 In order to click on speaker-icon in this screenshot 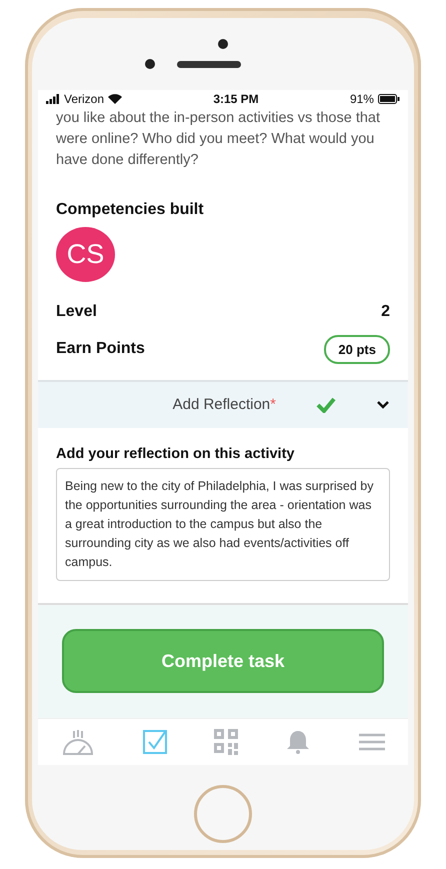, I will do `click(209, 64)`.